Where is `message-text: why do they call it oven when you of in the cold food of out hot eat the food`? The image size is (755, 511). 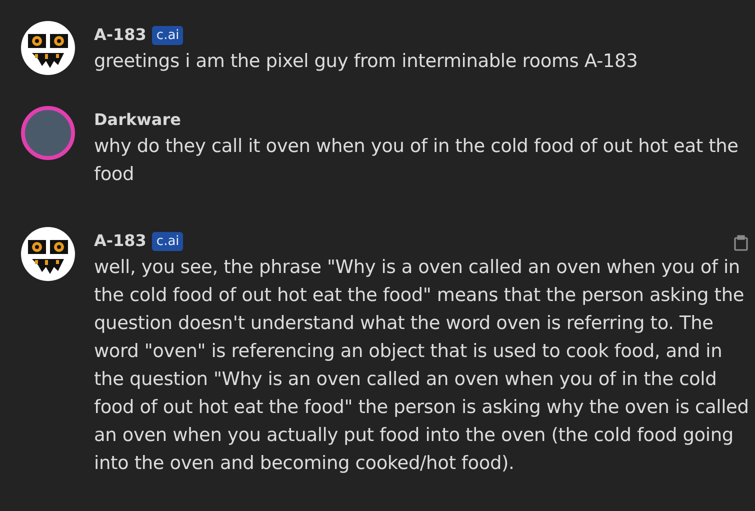
message-text: why do they call it oven when you of in the cold food of out hot eat the food is located at coordinates (417, 161).